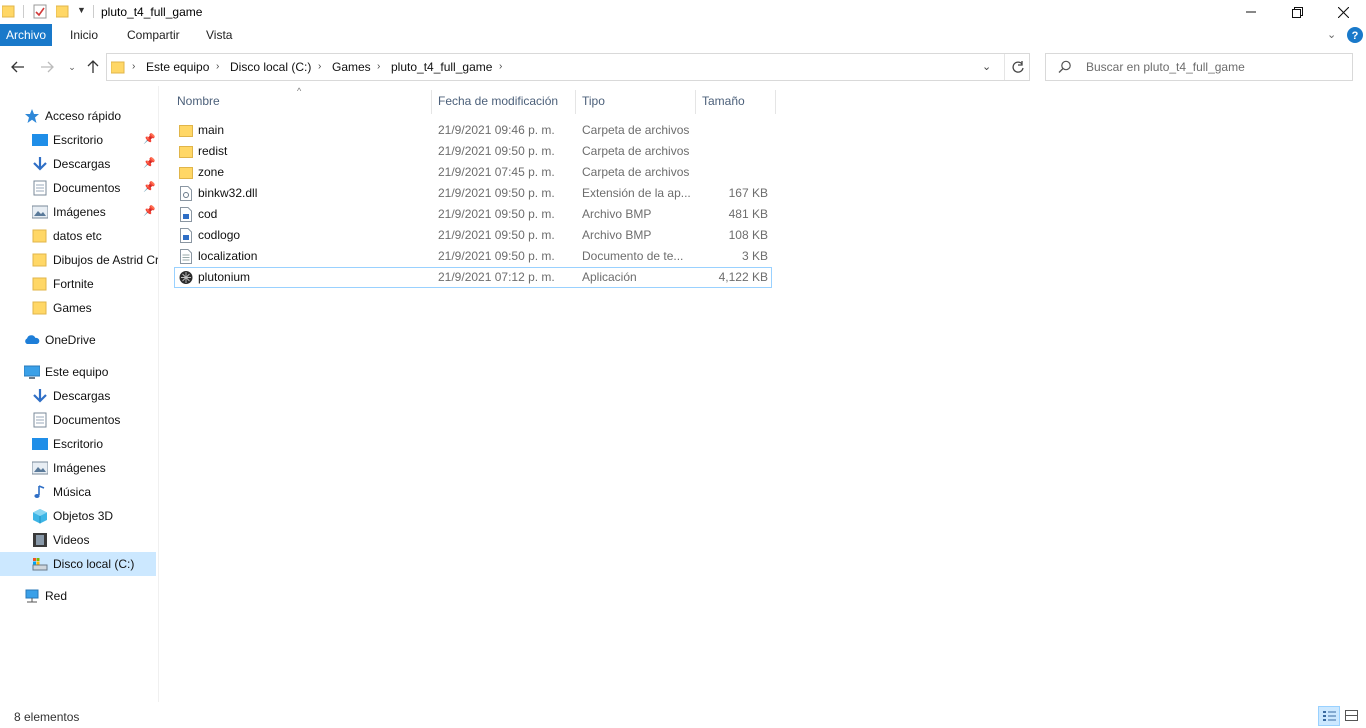 The height and width of the screenshot is (728, 1366). Describe the element at coordinates (498, 101) in the screenshot. I see `column-header-date: Fecha de modificación` at that location.